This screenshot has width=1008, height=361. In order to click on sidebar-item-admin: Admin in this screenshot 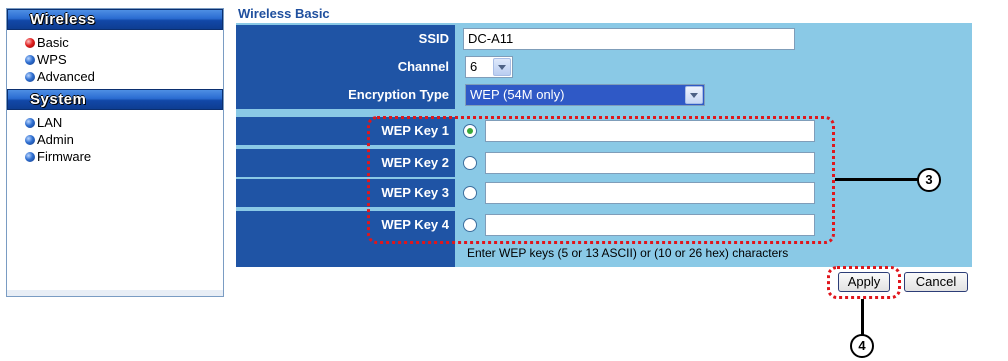, I will do `click(115, 139)`.